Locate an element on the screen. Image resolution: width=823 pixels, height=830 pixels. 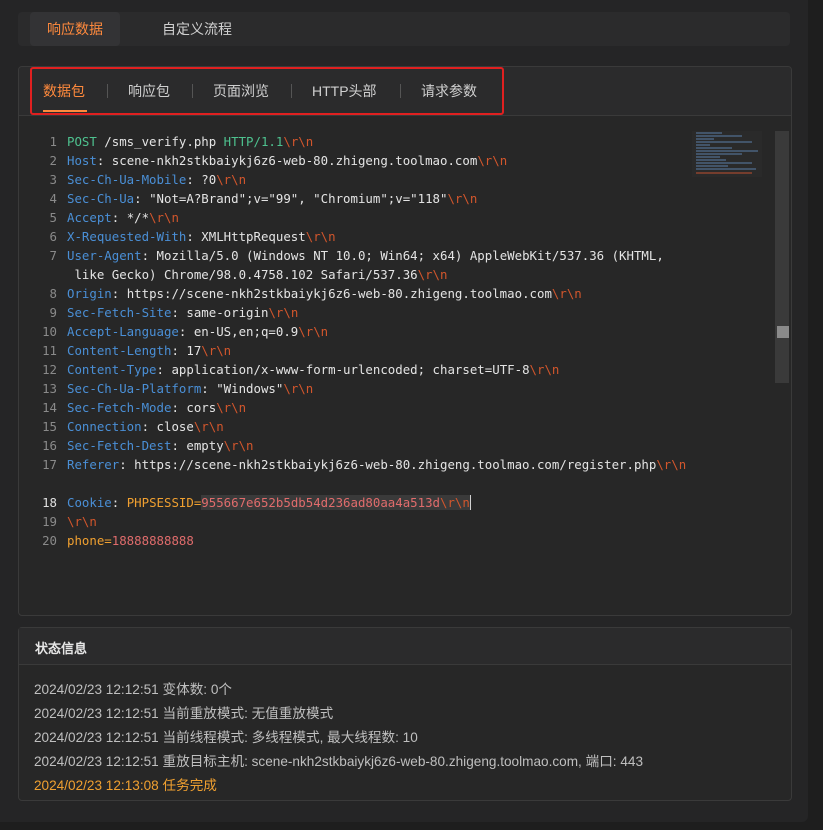
request-path: /sms_verify.php is located at coordinates (160, 141).